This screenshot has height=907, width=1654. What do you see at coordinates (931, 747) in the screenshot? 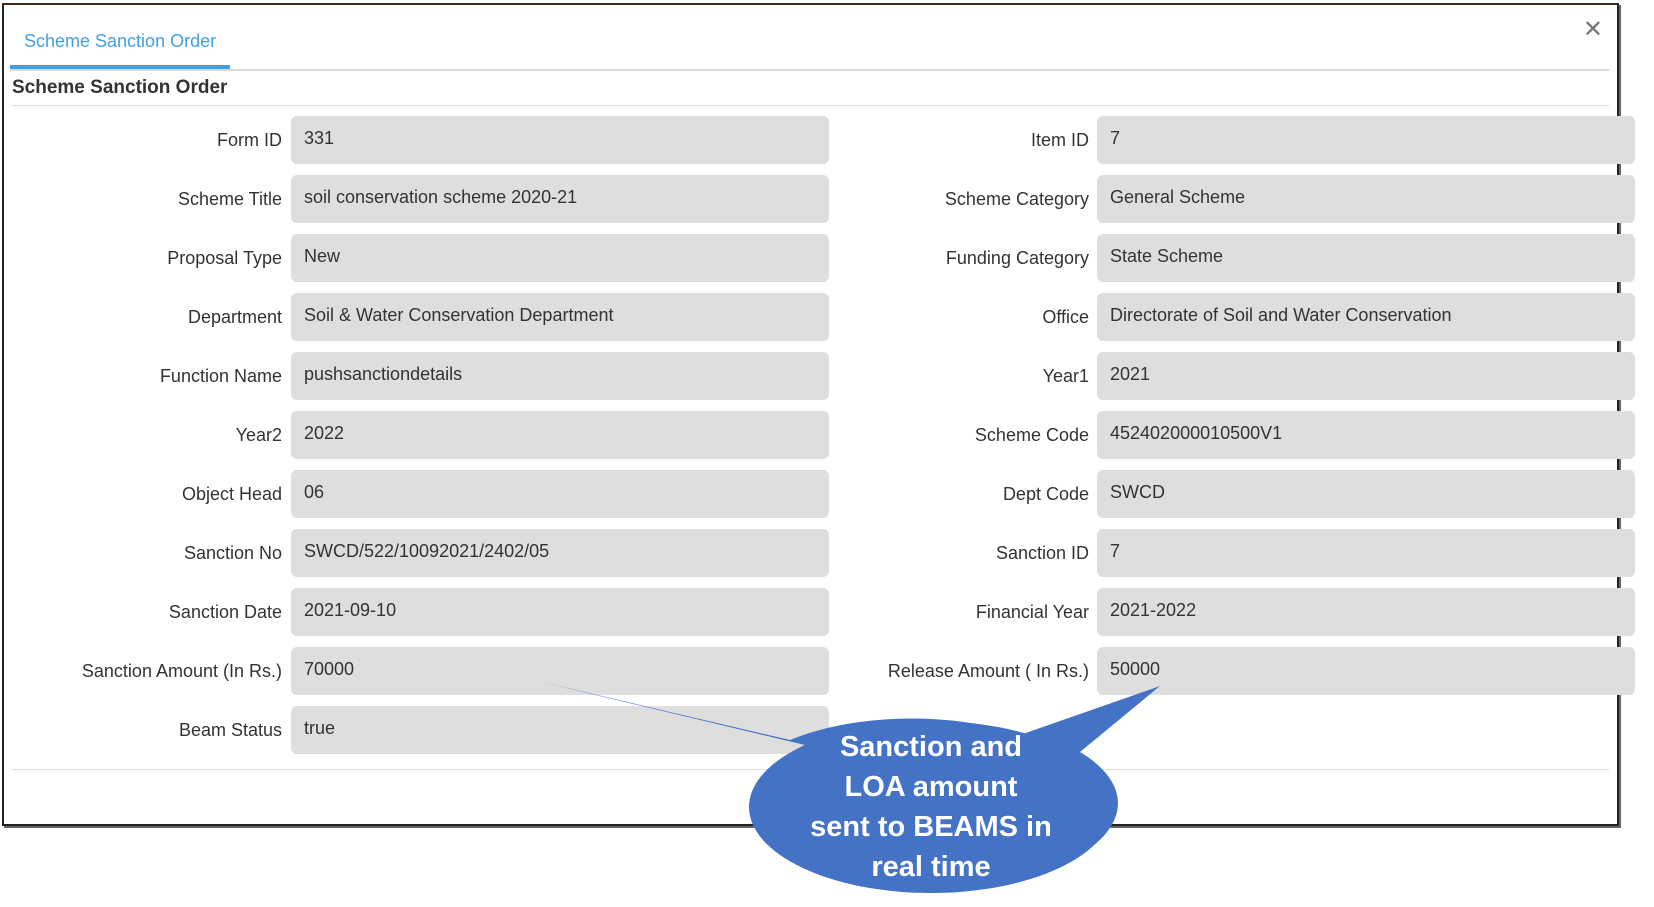
I see `callout-line: Sanction and` at bounding box center [931, 747].